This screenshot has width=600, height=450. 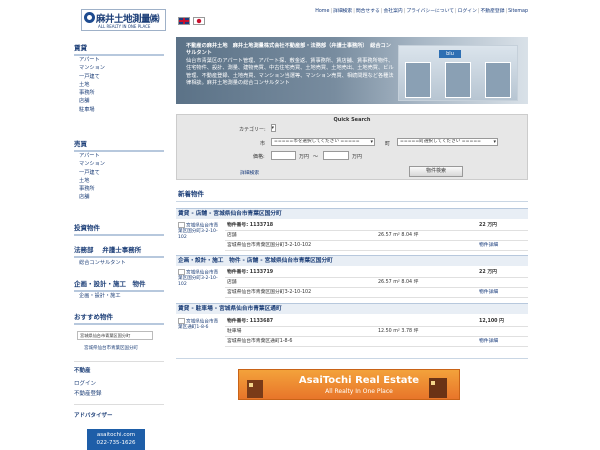 What do you see at coordinates (376, 293) in the screenshot?
I see `listing-row: 宮城県仙台市青葉区国分町3-2-10-102 物件詳細` at bounding box center [376, 293].